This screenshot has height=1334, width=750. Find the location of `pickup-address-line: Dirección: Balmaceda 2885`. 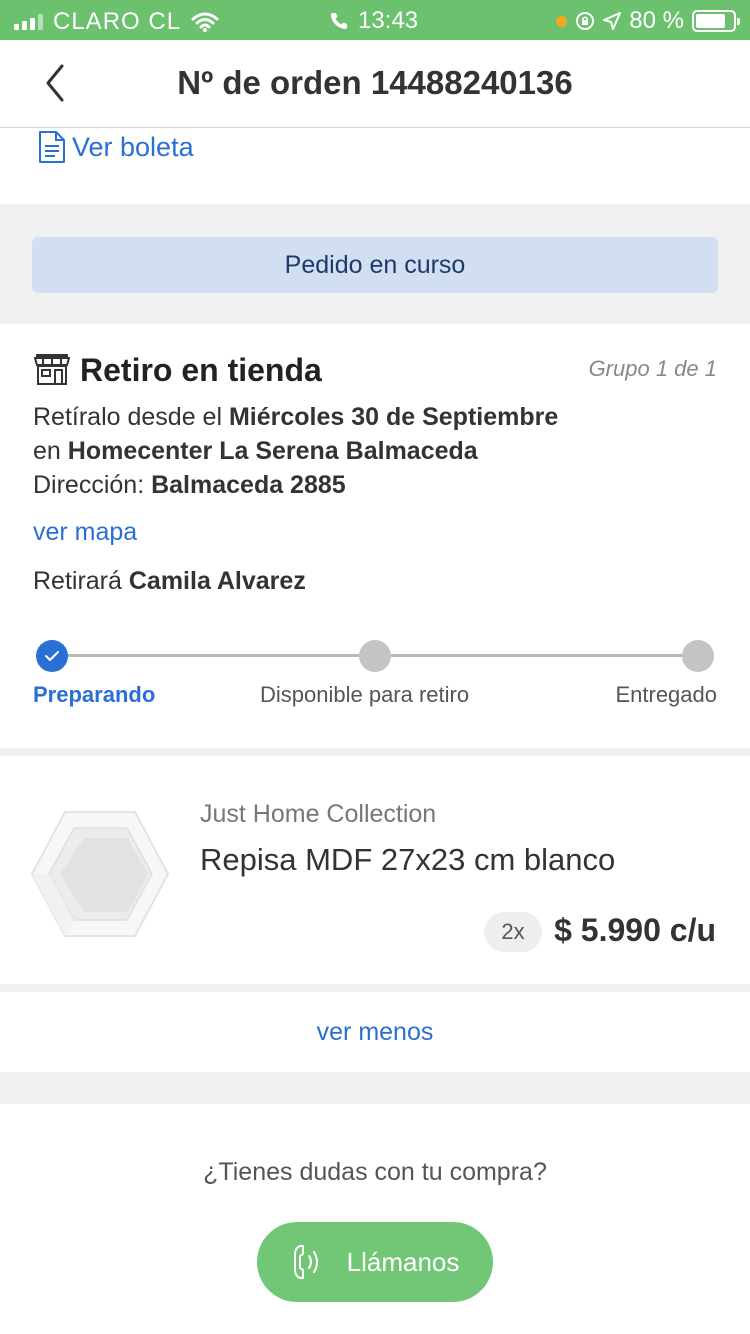

pickup-address-line: Dirección: Balmaceda 2885 is located at coordinates (295, 485).